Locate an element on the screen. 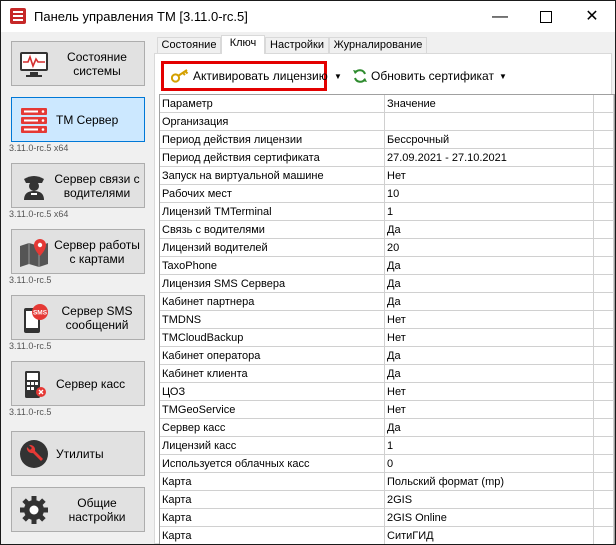  sidebar-item-system-status: Состояние системы is located at coordinates (78, 63).